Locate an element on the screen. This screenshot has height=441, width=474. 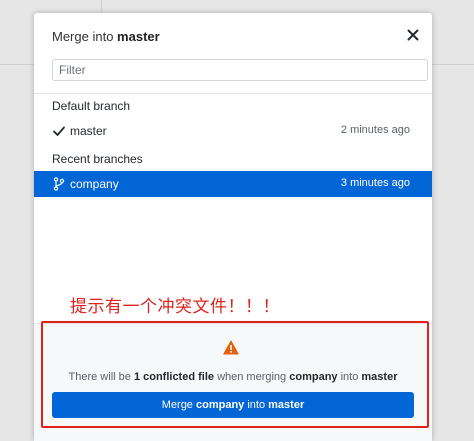
button-target-branch: master is located at coordinates (286, 405).